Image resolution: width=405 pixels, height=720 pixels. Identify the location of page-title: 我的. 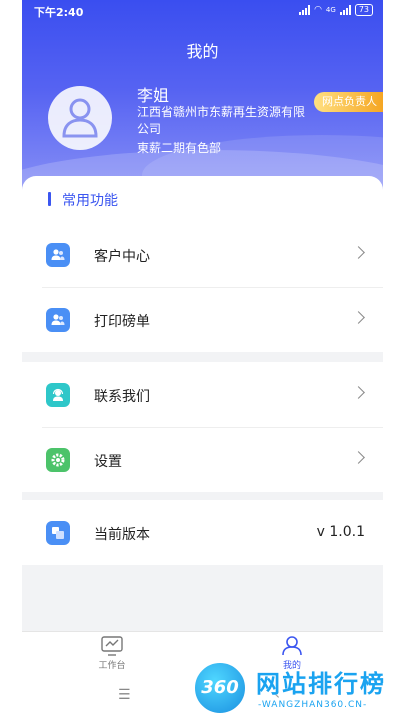
(202, 51).